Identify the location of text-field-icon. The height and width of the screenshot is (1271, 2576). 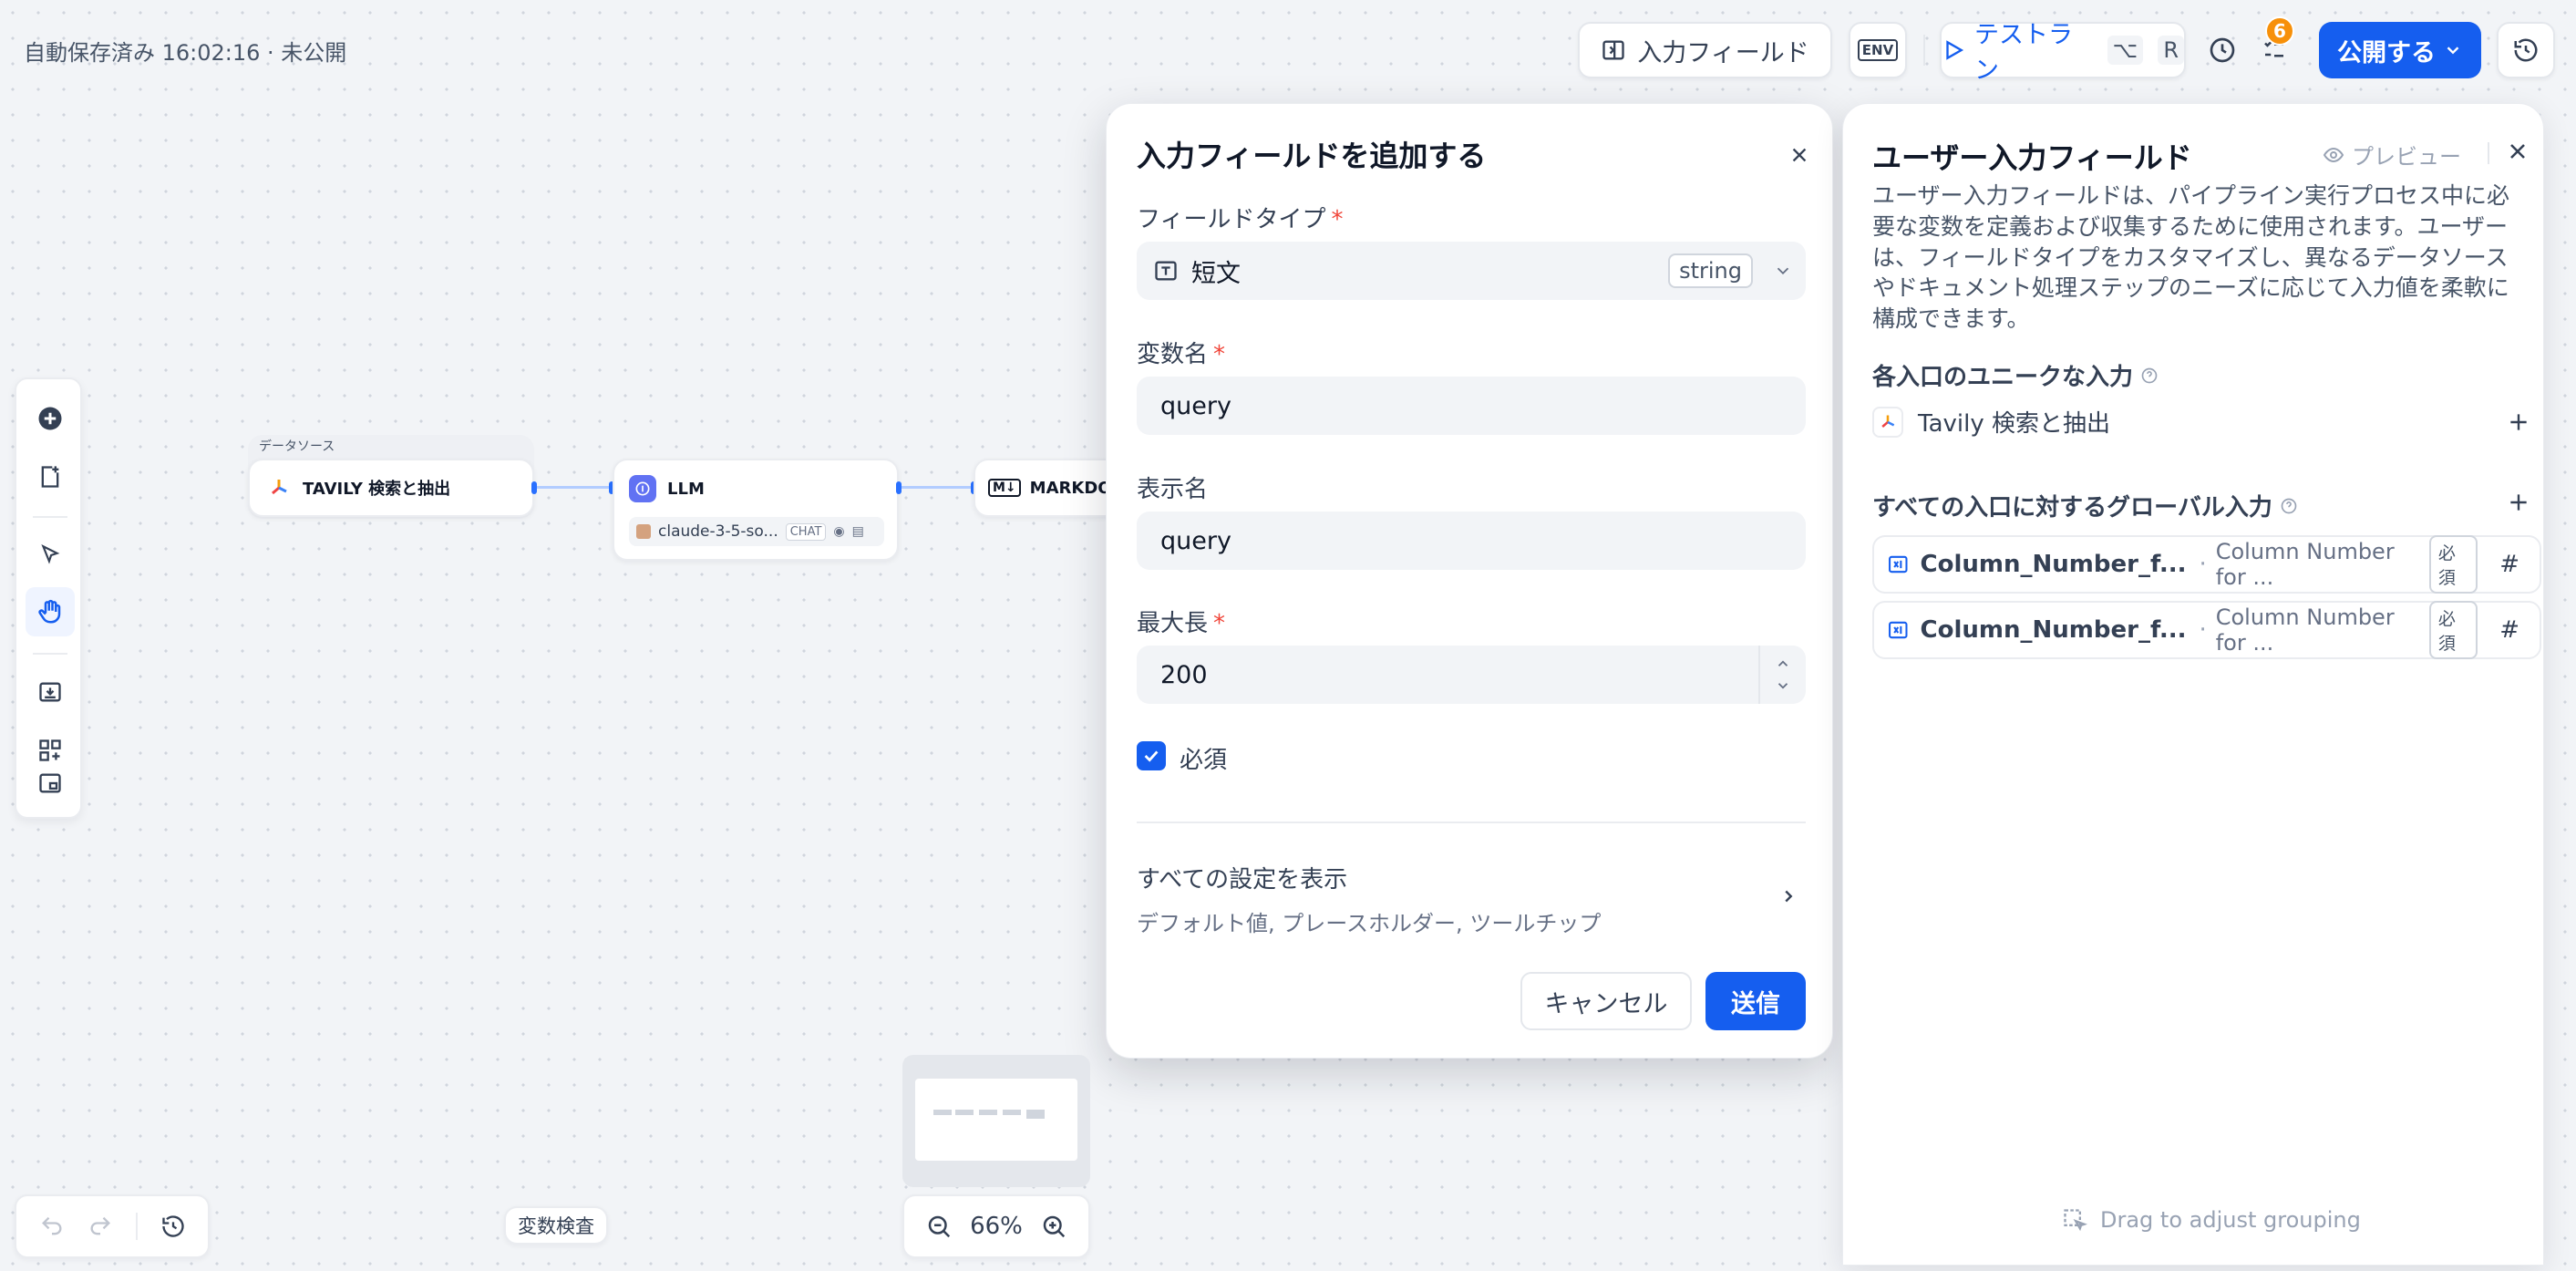
(1166, 271).